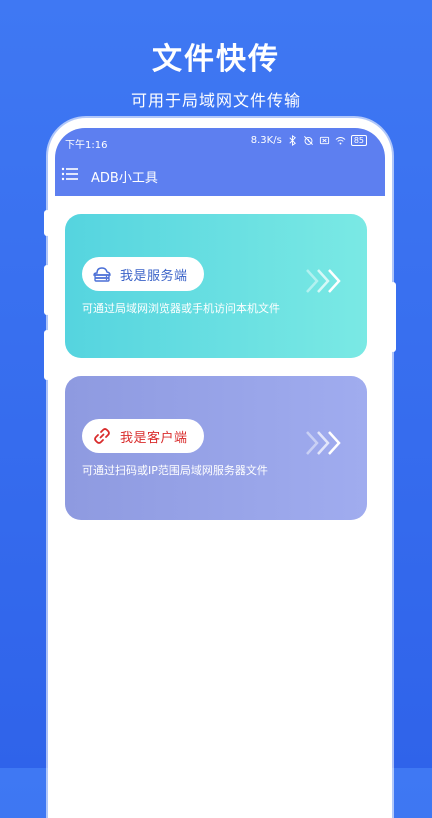 Image resolution: width=432 pixels, height=818 pixels. Describe the element at coordinates (324, 140) in the screenshot. I see `sim-icon` at that location.